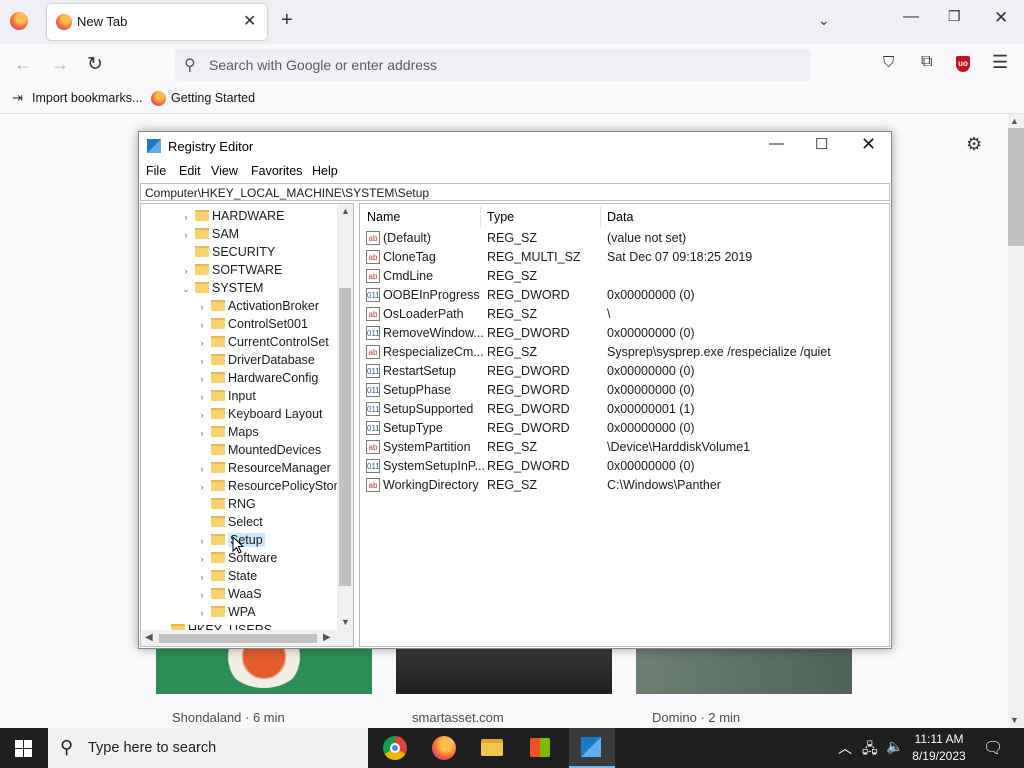  Describe the element at coordinates (327, 637) in the screenshot. I see `scroll-right-icon: ▶` at that location.